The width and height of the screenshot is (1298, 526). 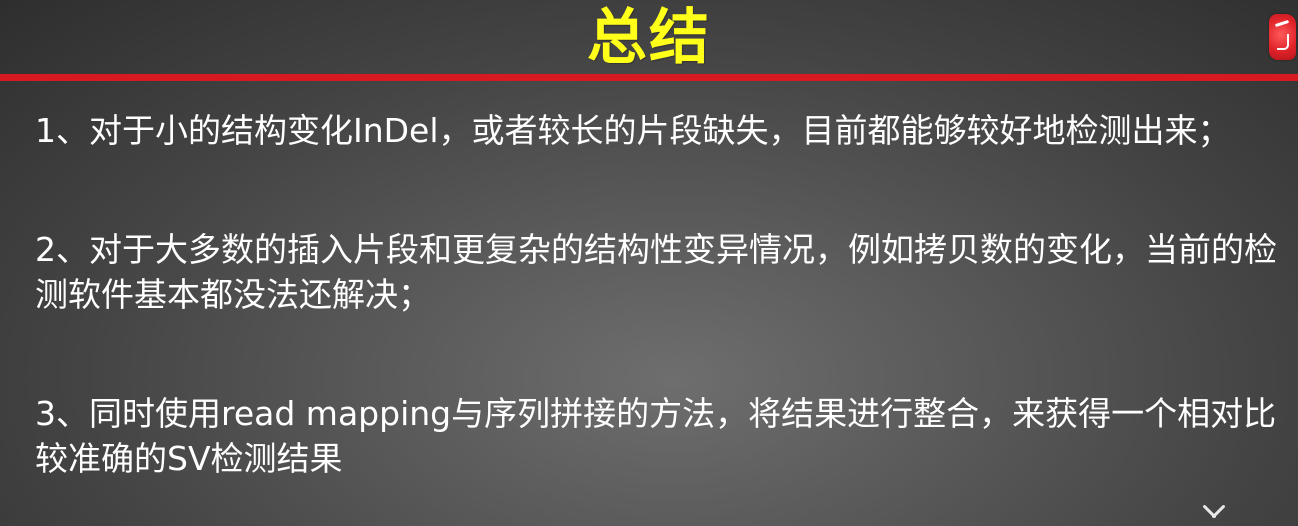 What do you see at coordinates (633, 130) in the screenshot?
I see `summary-item-1: 1、对于小的结构变化InDel，或者较长的片段缺失，目前都能够较好地检测出来；` at bounding box center [633, 130].